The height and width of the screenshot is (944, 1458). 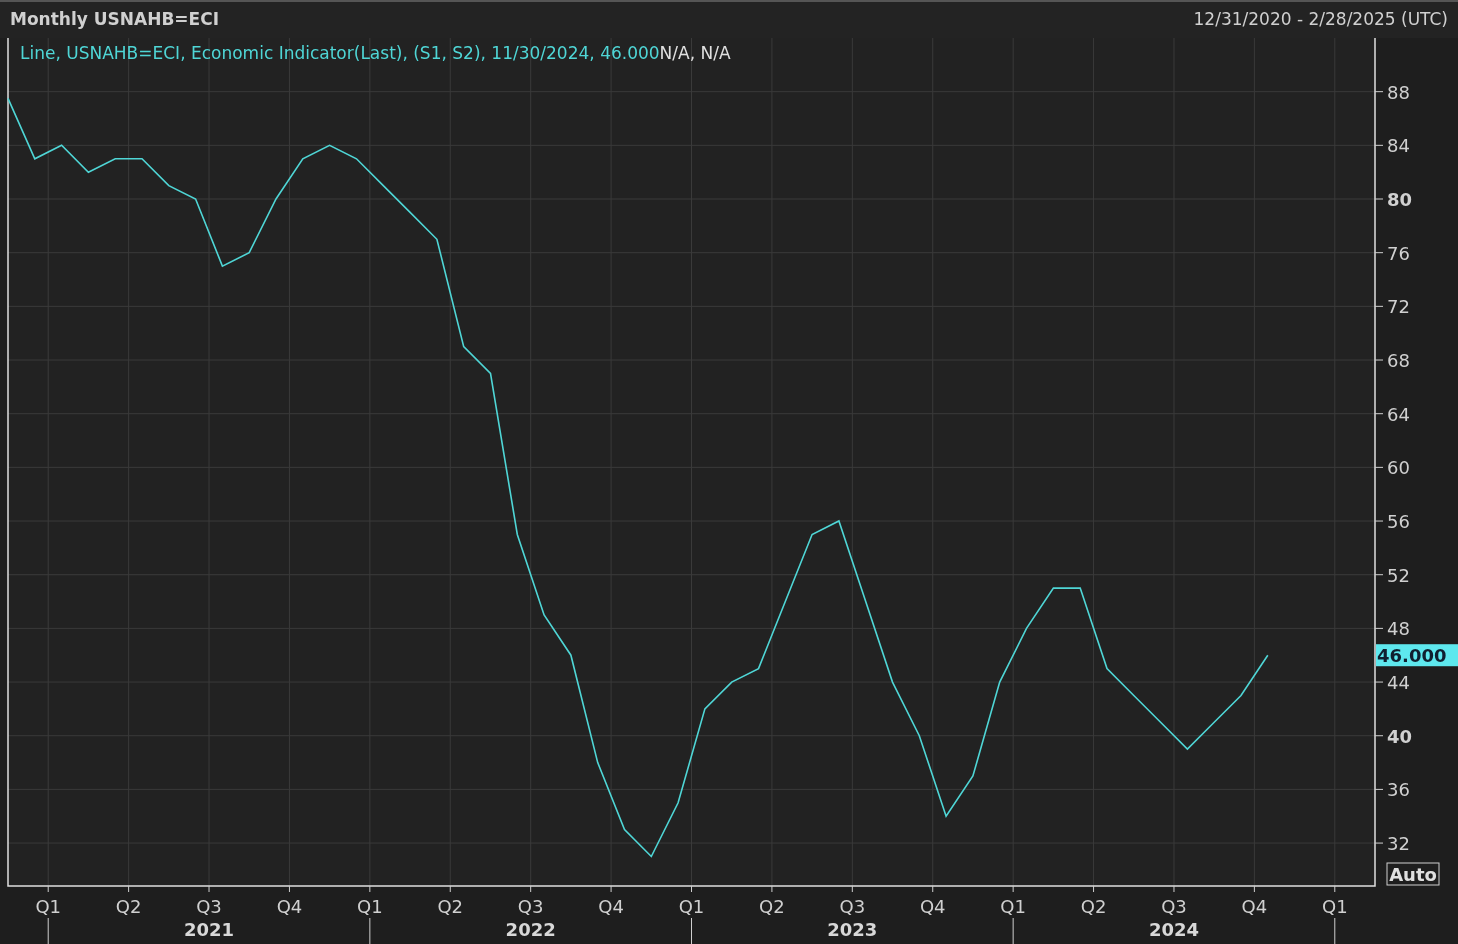 I want to click on y-tick-label: 68, so click(x=1398, y=361).